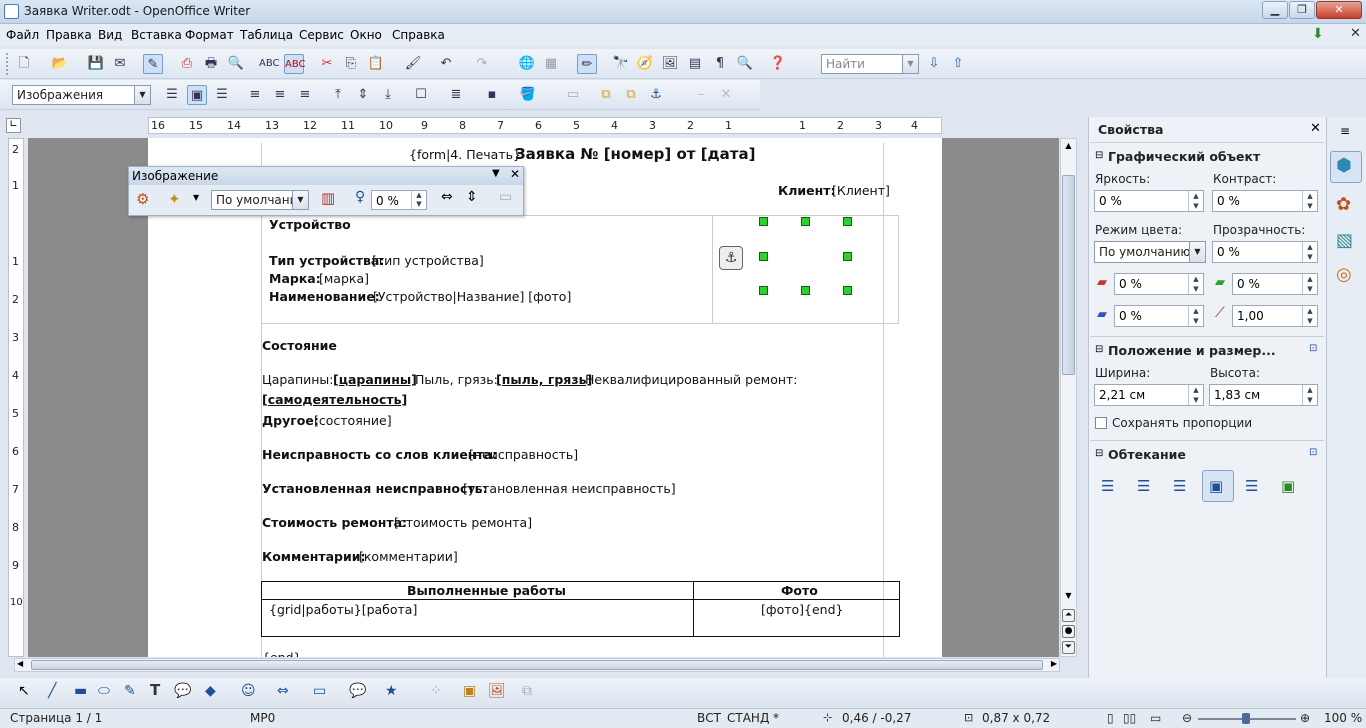 This screenshot has height=728, width=1366. Describe the element at coordinates (1068, 647) in the screenshot. I see `next-page-icon: ⏷` at that location.